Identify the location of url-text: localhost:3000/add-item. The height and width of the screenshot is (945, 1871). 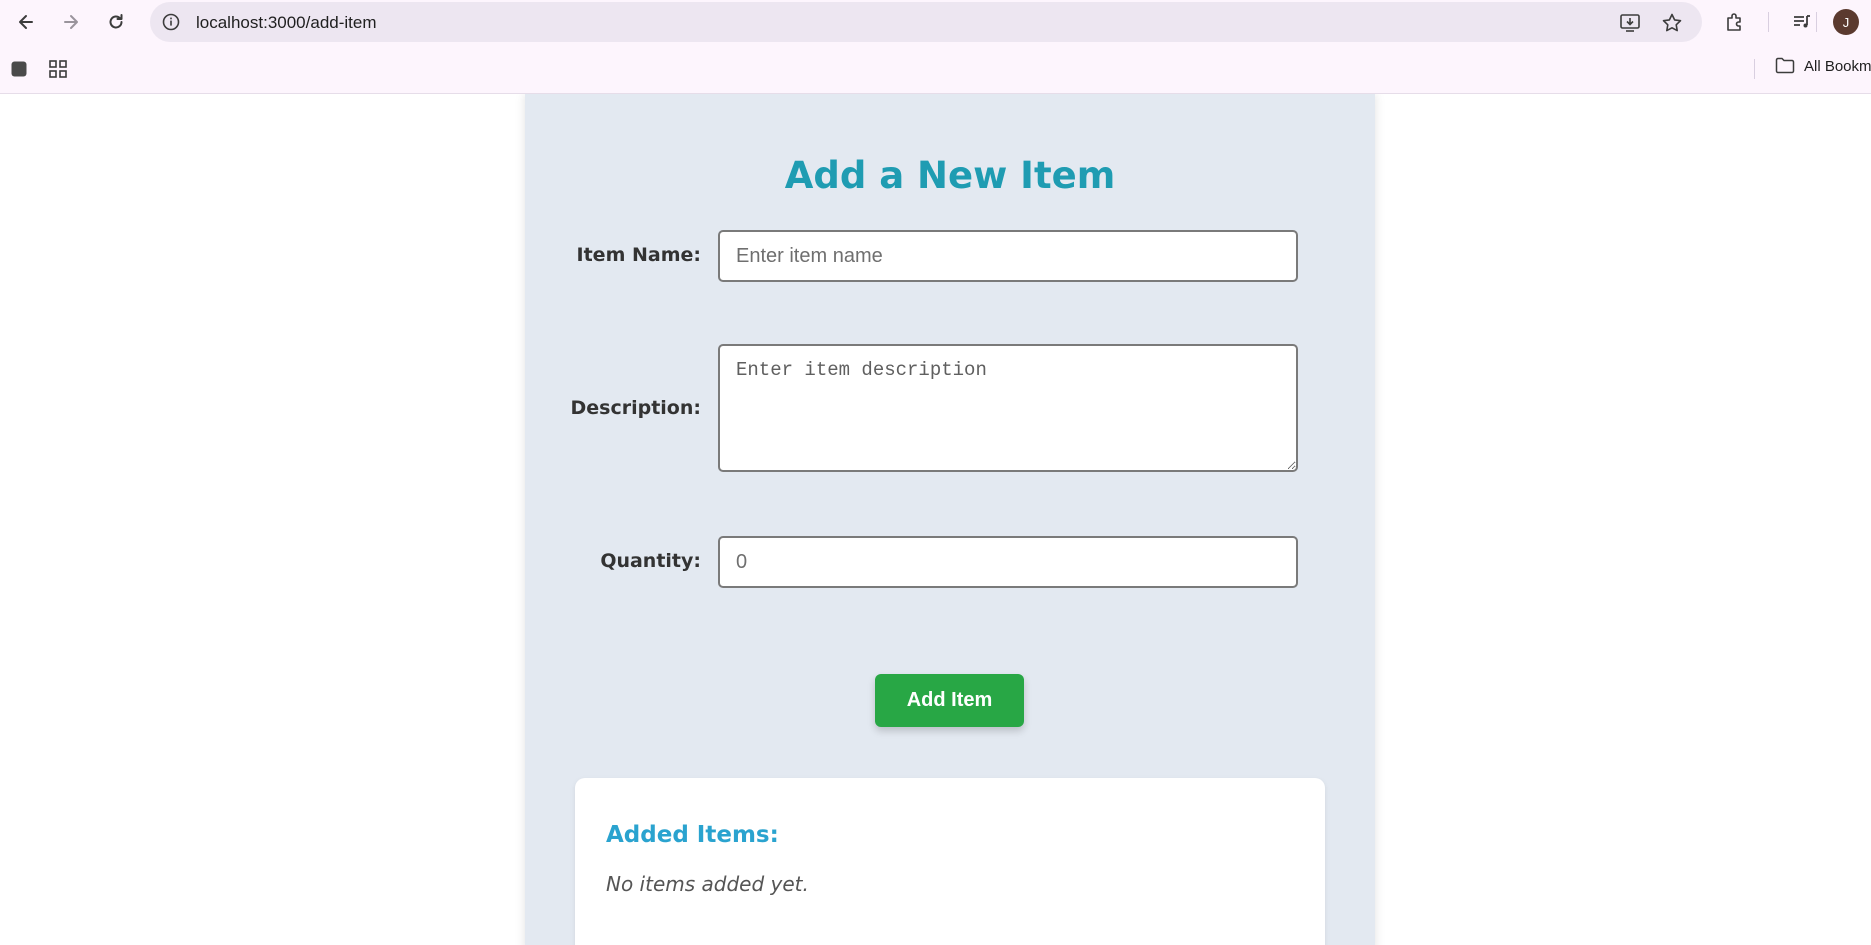
(286, 23).